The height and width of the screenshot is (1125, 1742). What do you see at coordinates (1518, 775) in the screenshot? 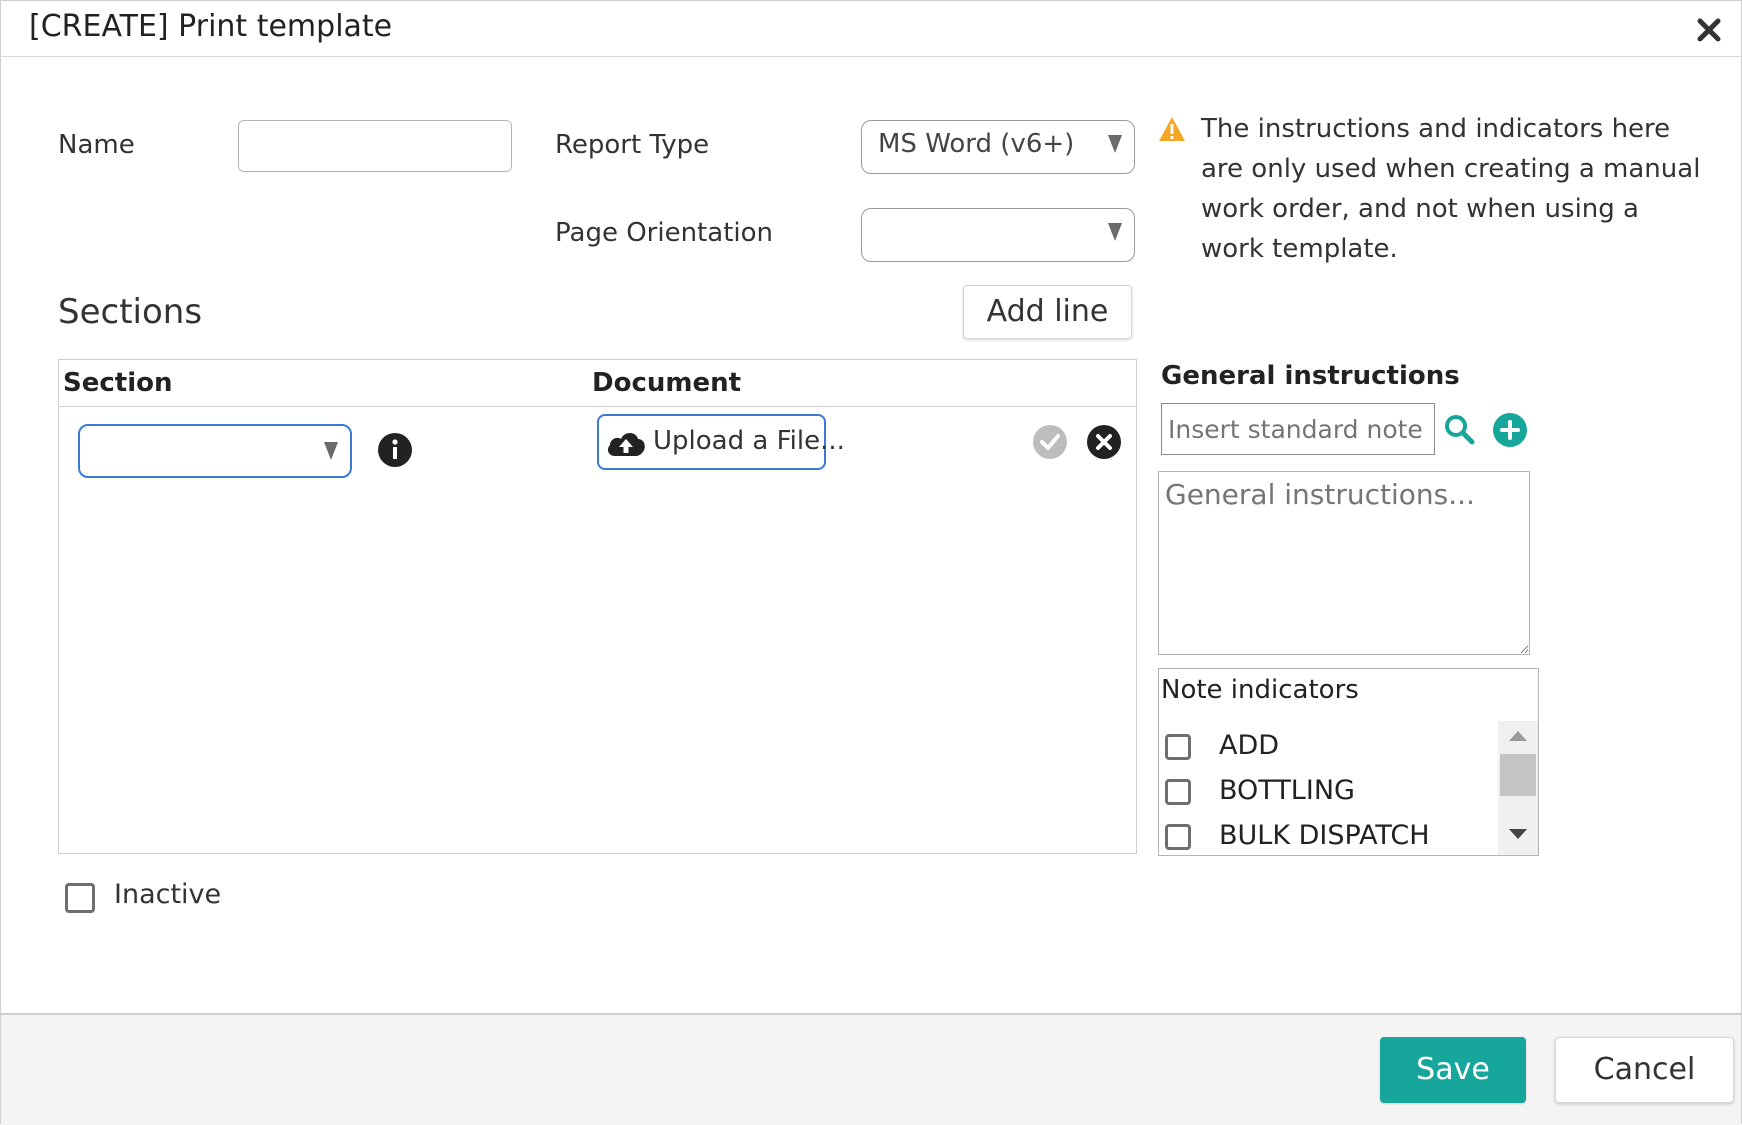
I see `scroll-thumb` at bounding box center [1518, 775].